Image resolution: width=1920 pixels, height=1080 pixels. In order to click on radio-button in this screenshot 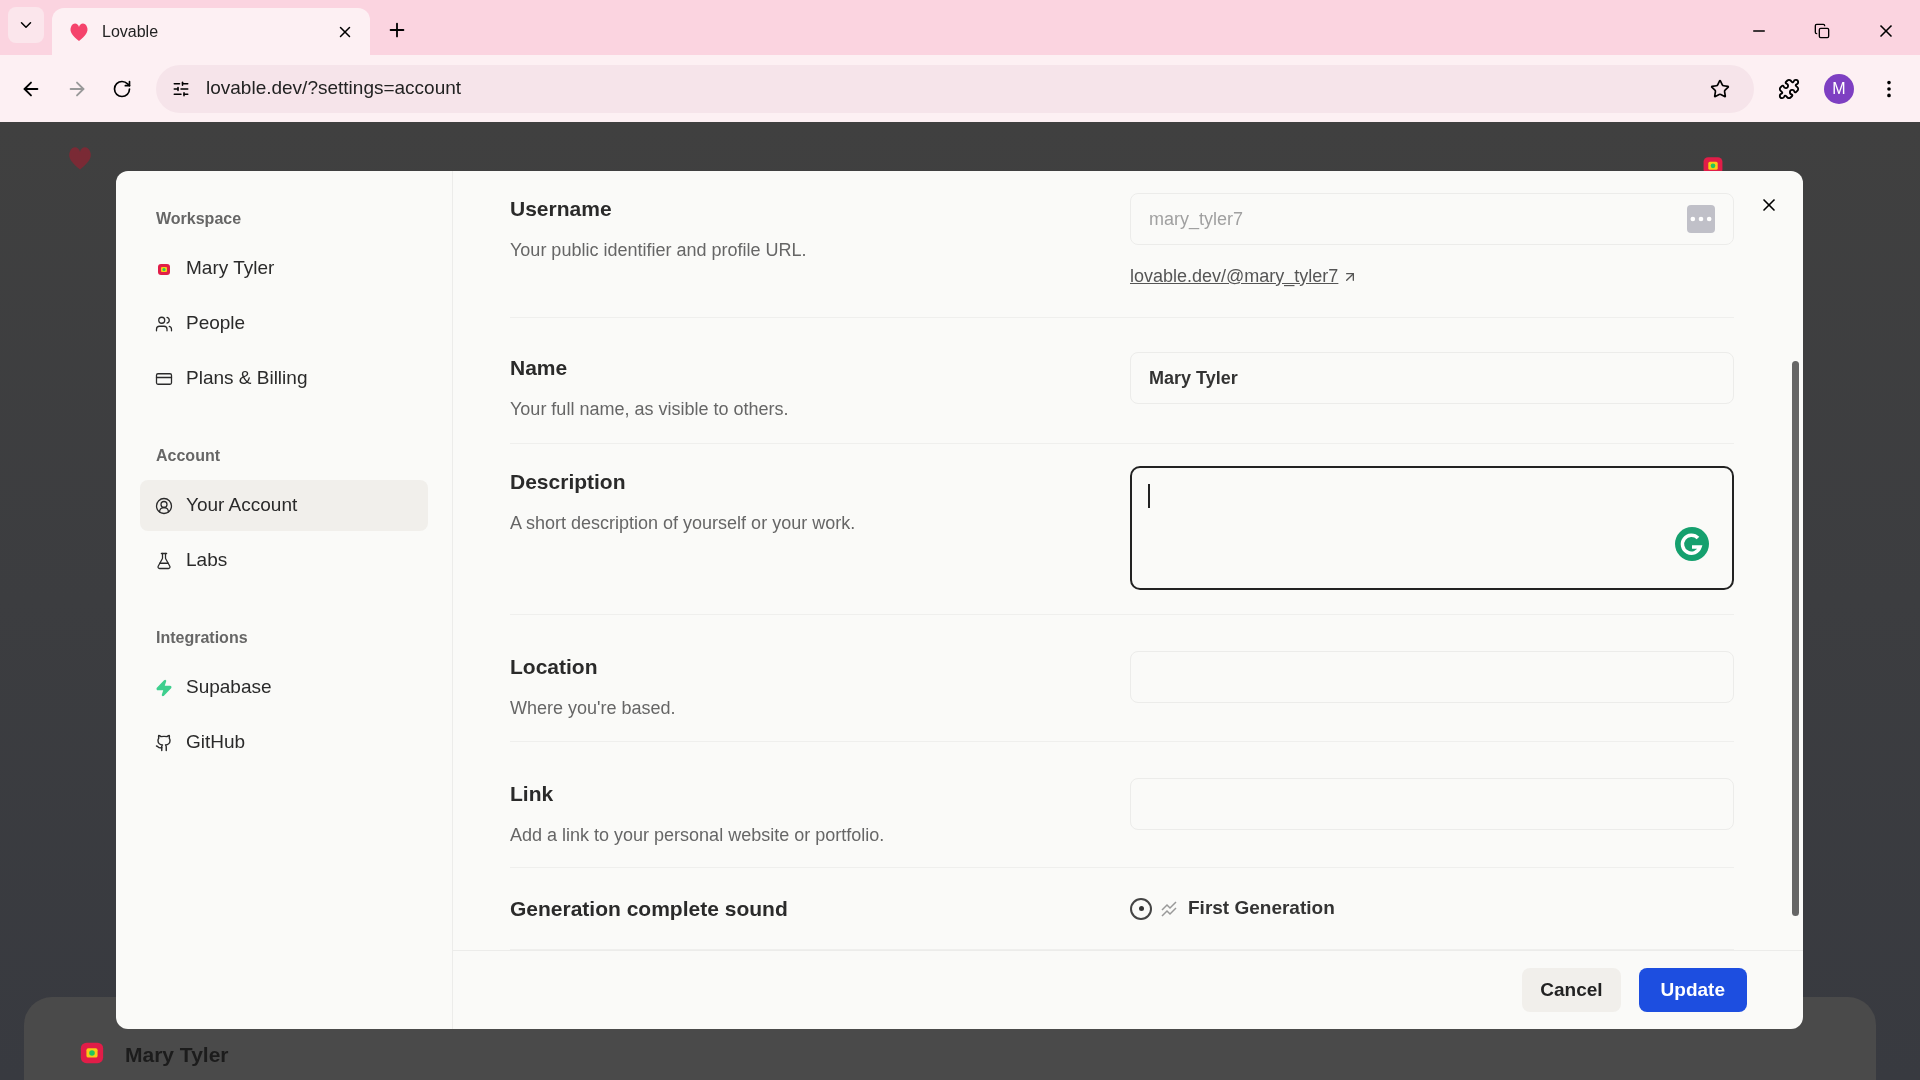, I will do `click(1141, 908)`.